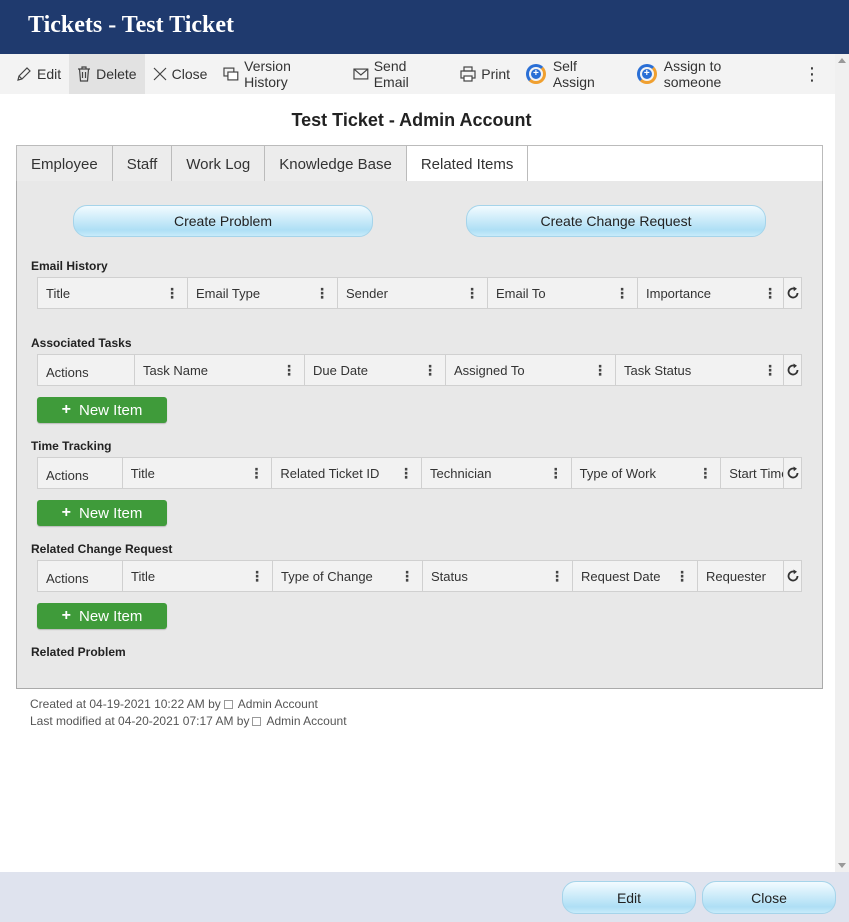 This screenshot has width=849, height=922. I want to click on print-label: Print, so click(496, 74).